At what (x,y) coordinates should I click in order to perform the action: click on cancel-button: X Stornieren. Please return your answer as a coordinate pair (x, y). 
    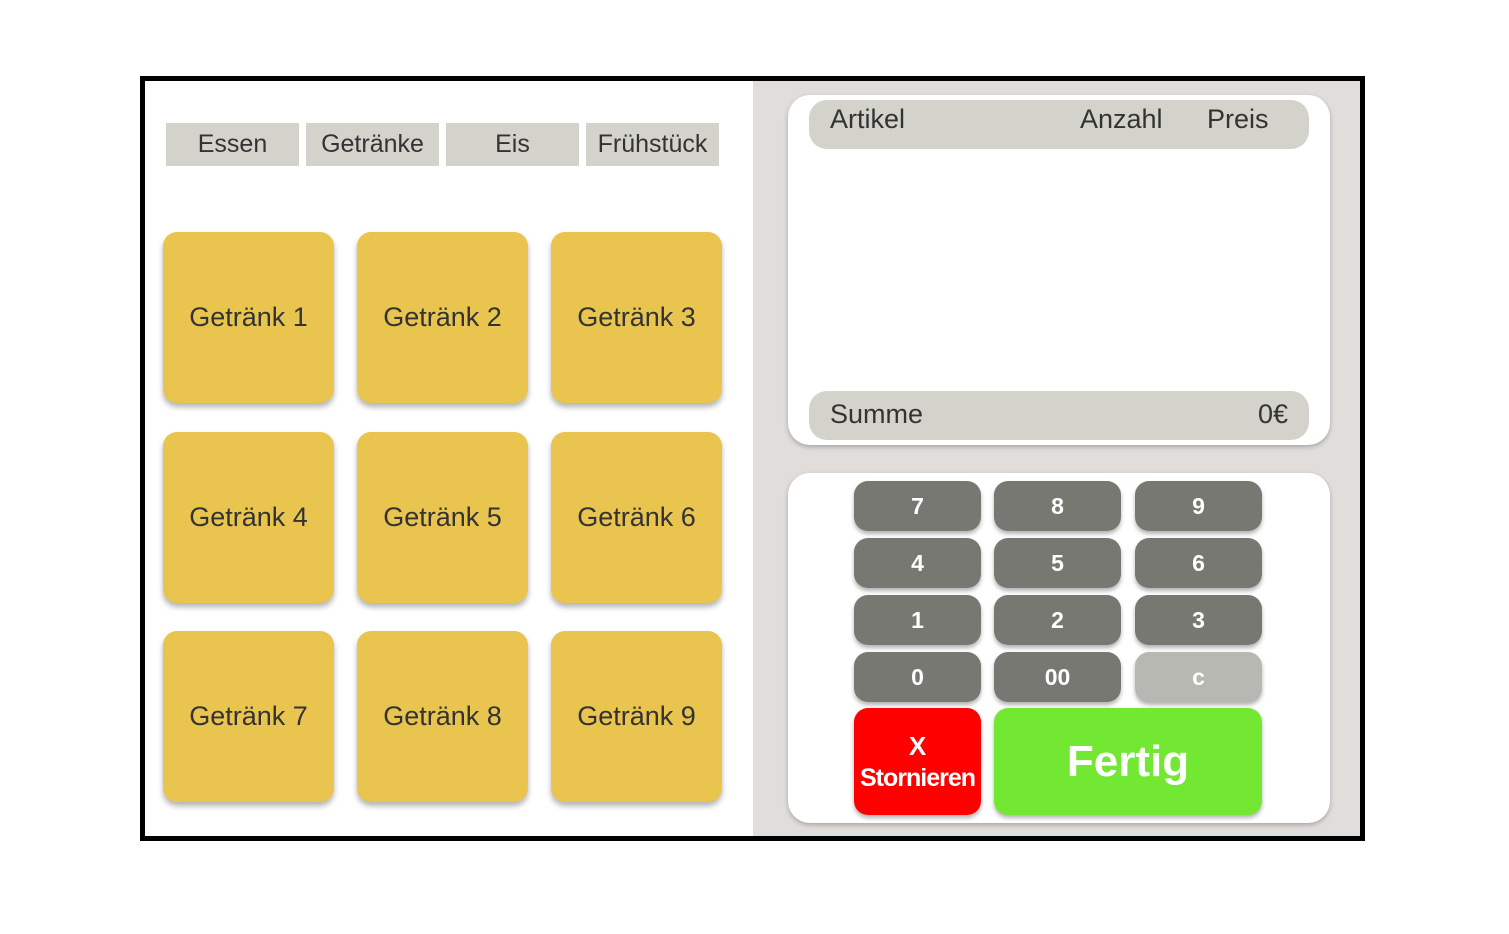
    Looking at the image, I should click on (917, 761).